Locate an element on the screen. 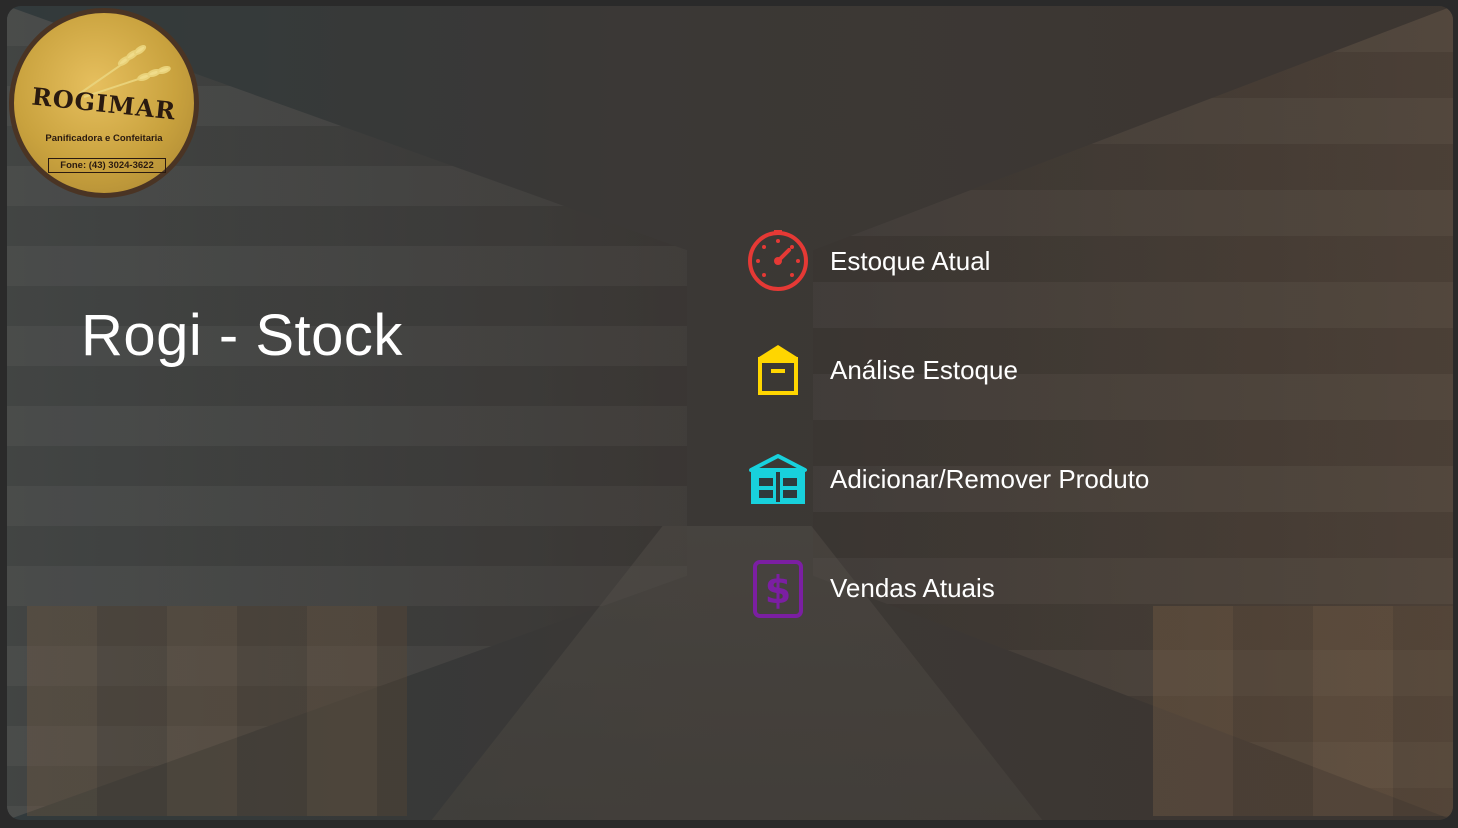 The image size is (1458, 828). dollar-icon: $ is located at coordinates (778, 589).